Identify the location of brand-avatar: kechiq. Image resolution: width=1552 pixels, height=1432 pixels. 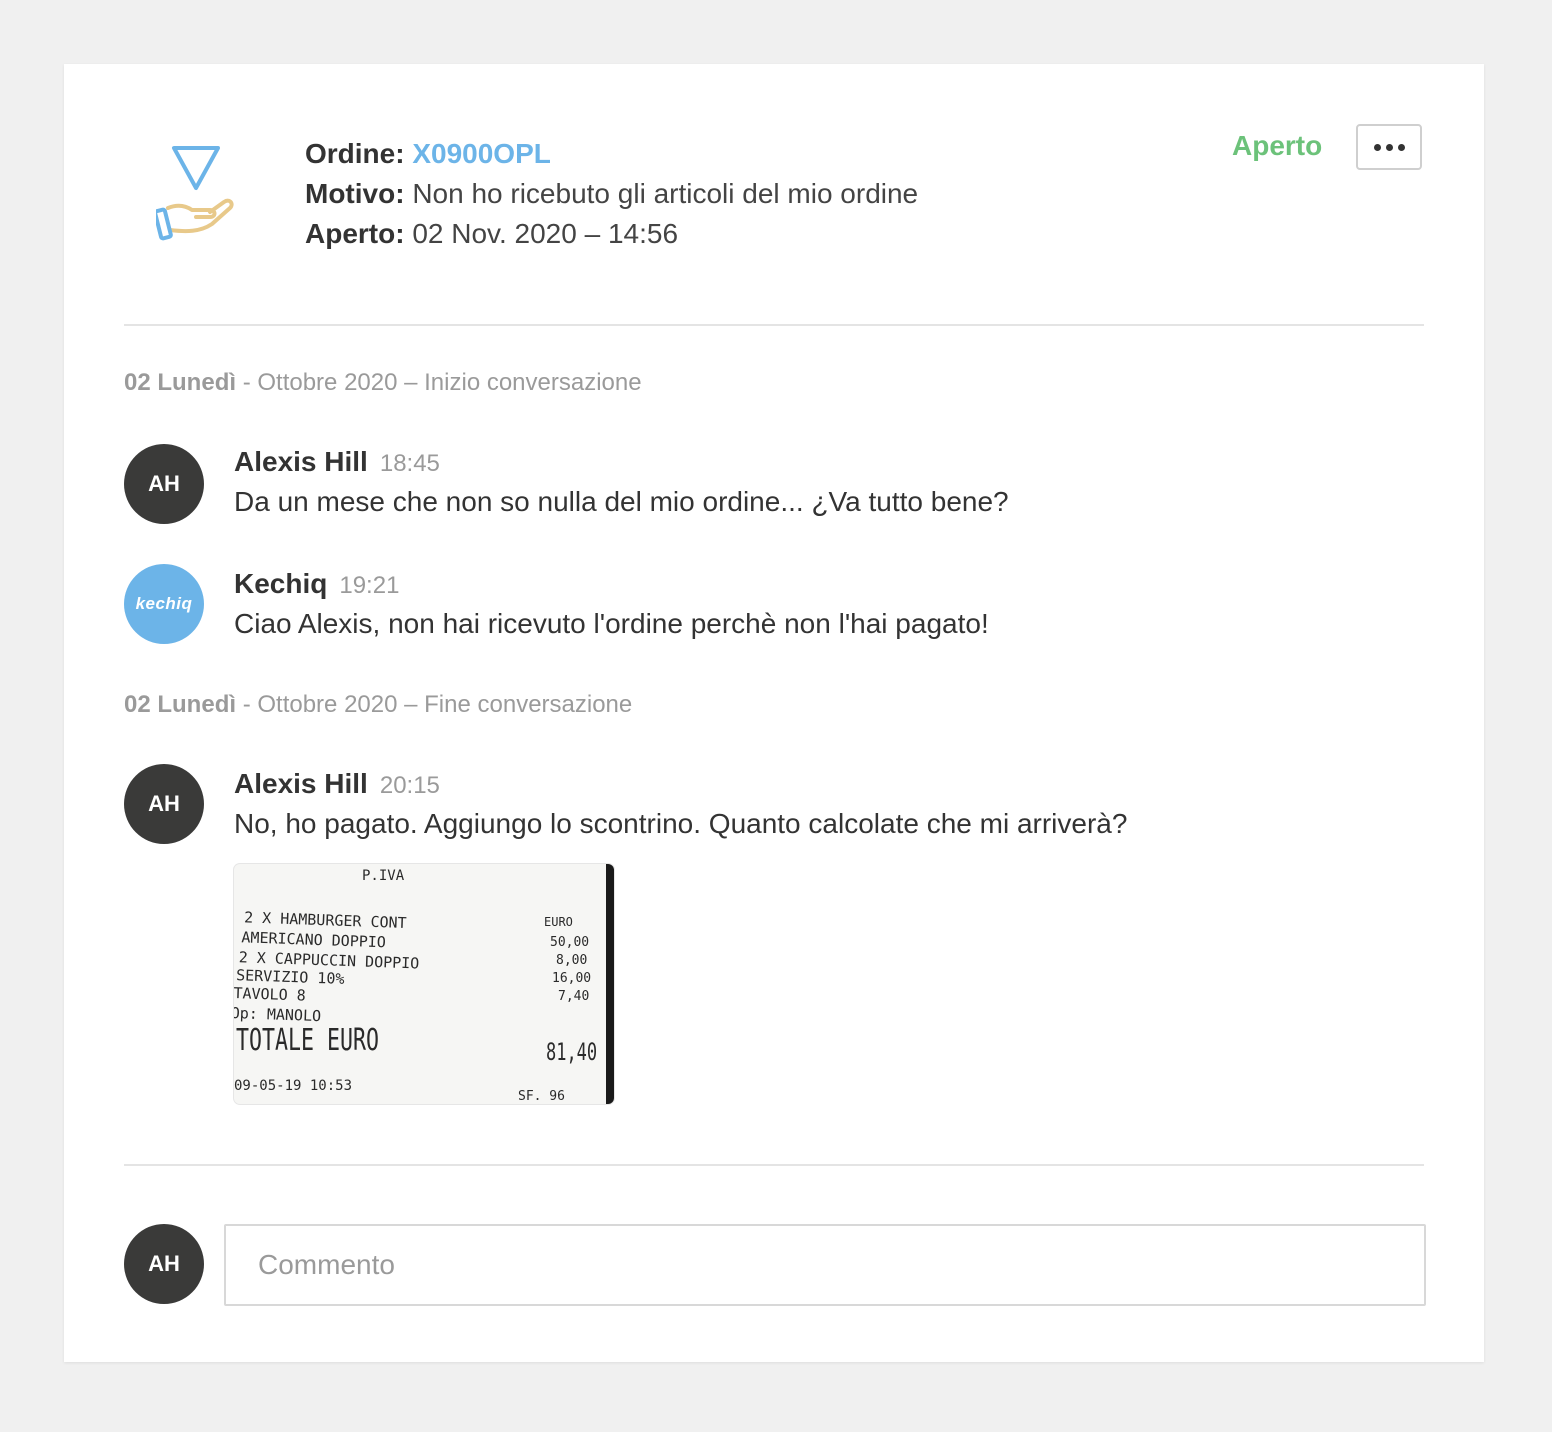
(164, 604).